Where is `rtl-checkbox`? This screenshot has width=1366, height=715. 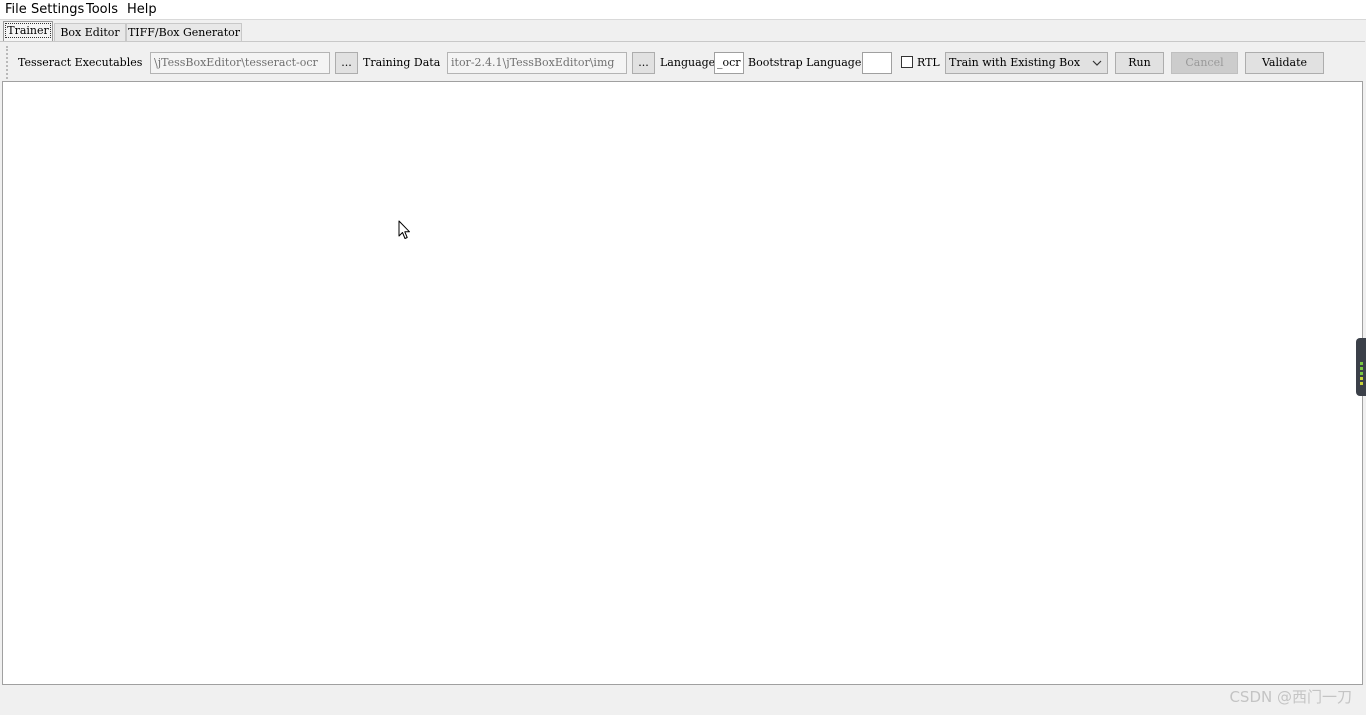 rtl-checkbox is located at coordinates (907, 62).